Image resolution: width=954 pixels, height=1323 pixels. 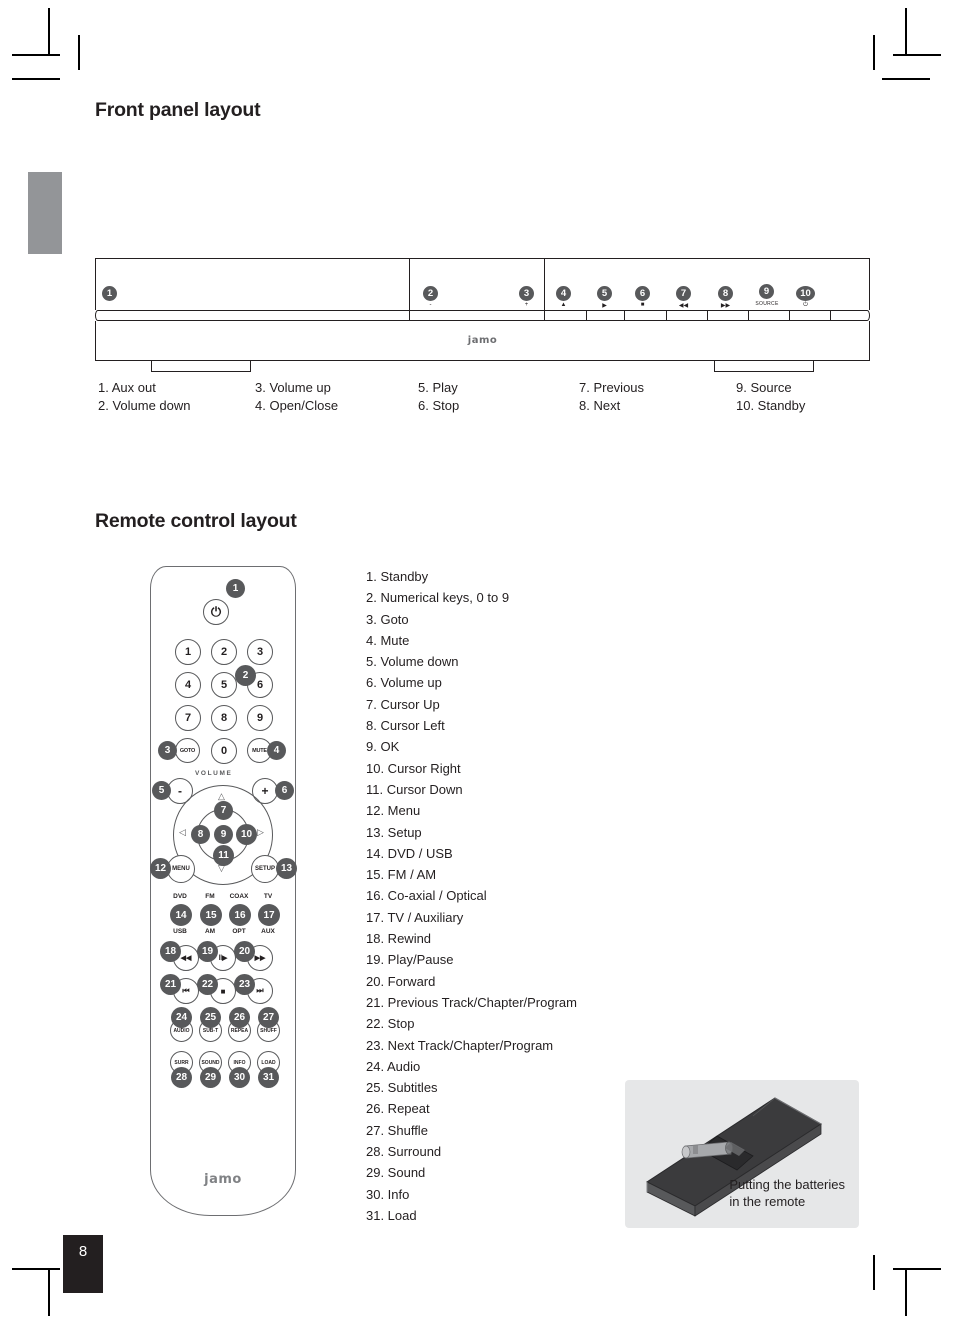 What do you see at coordinates (36, 79) in the screenshot?
I see `crop-mark-top-left-h2` at bounding box center [36, 79].